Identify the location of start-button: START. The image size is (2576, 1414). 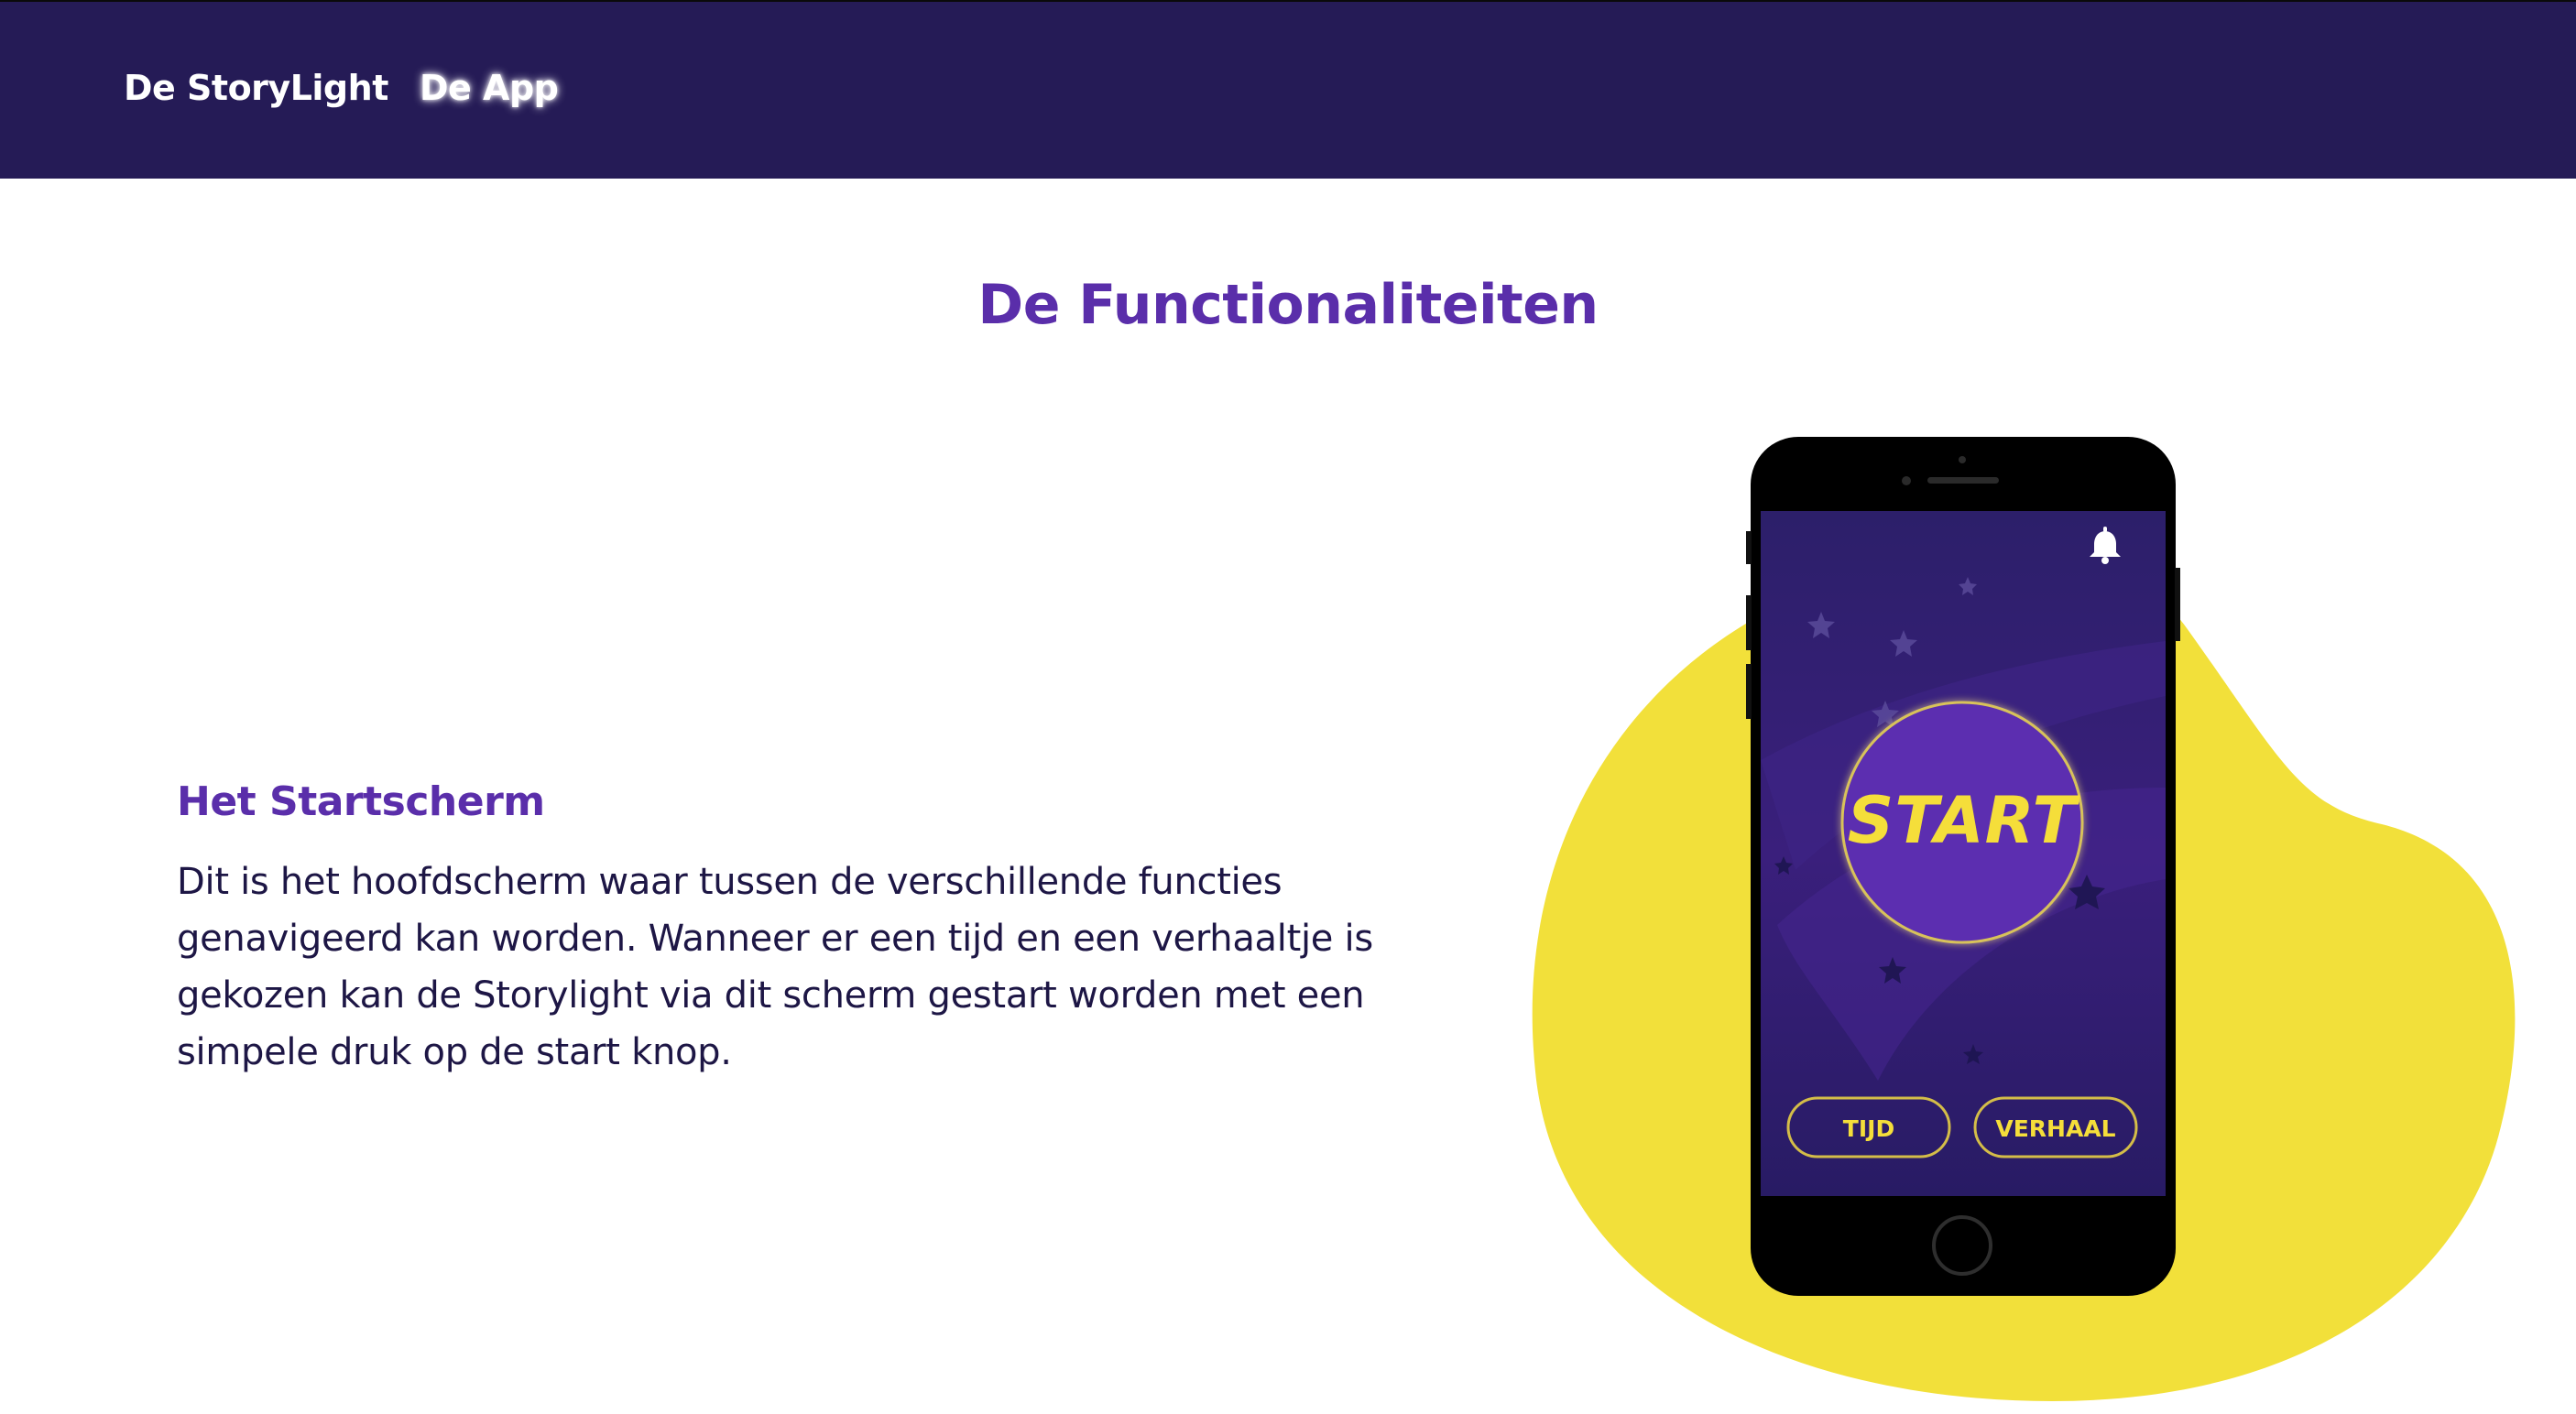
(1962, 822).